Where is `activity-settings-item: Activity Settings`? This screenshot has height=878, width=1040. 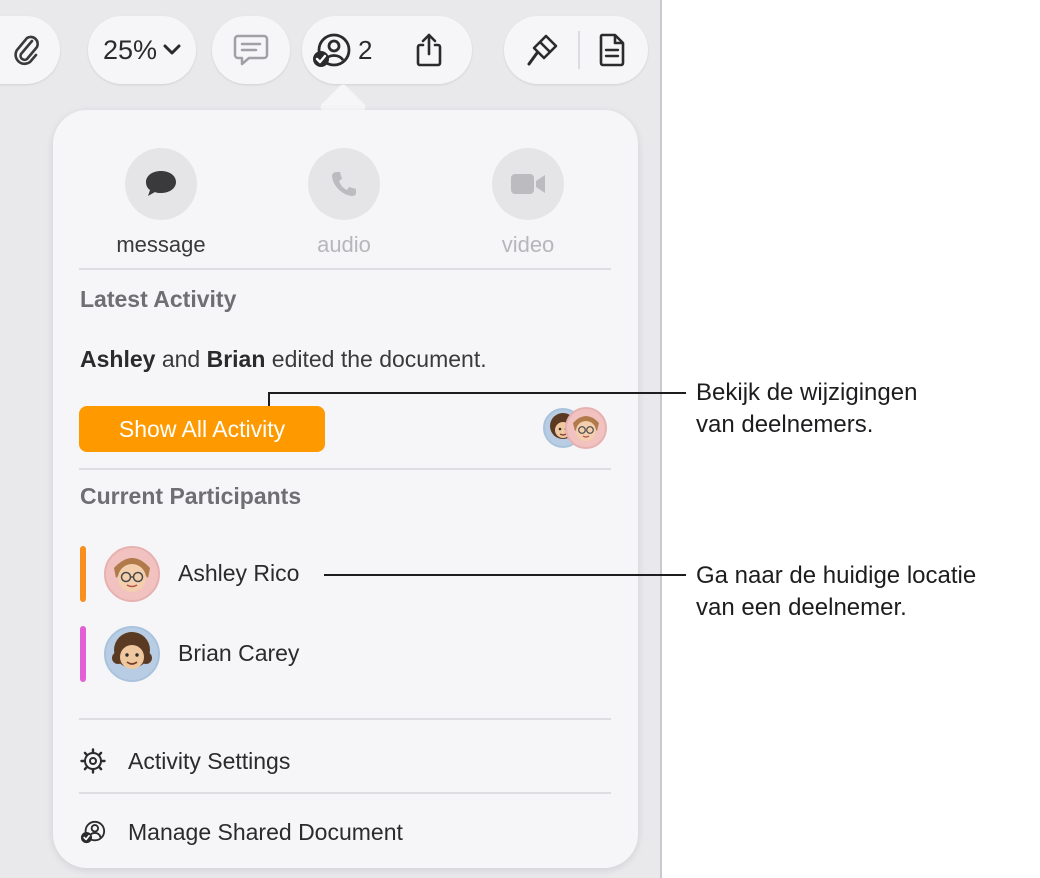 activity-settings-item: Activity Settings is located at coordinates (340, 761).